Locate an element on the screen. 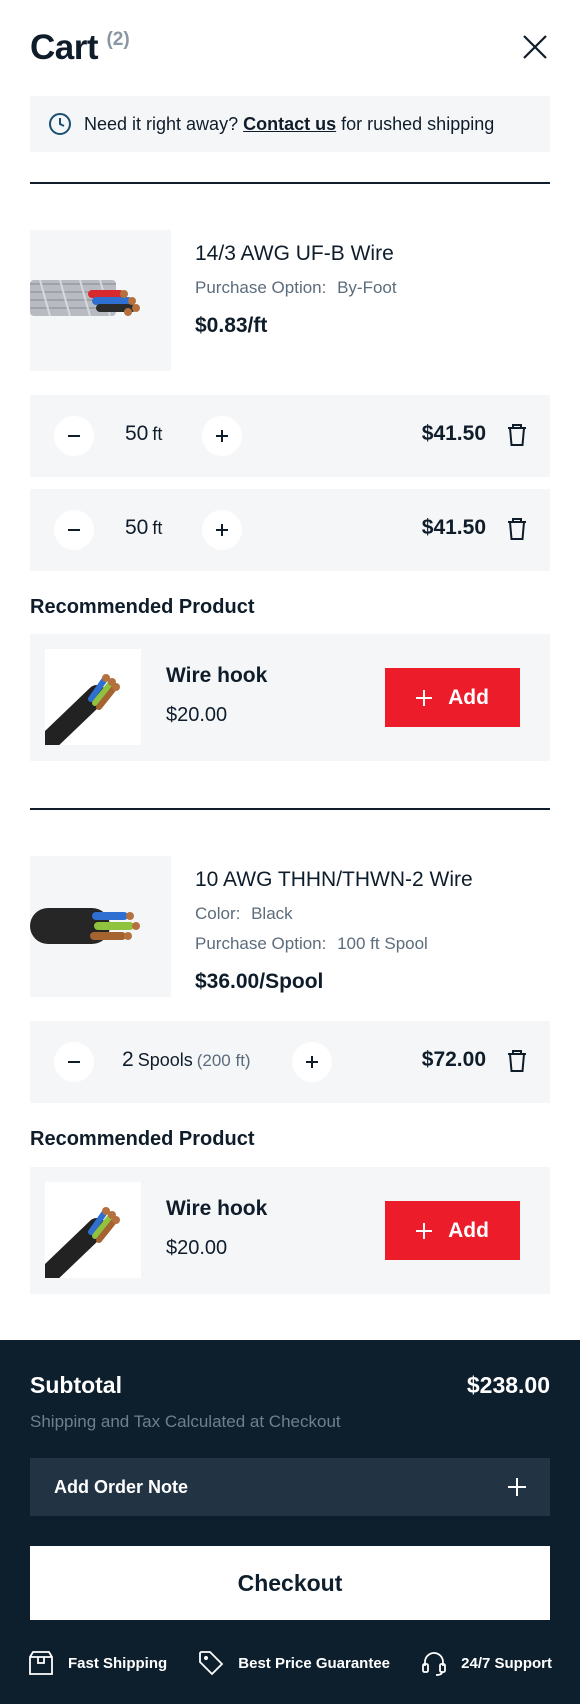 This screenshot has height=1704, width=580. product-purchase-option: Purchase Option: By-Foot is located at coordinates (296, 287).